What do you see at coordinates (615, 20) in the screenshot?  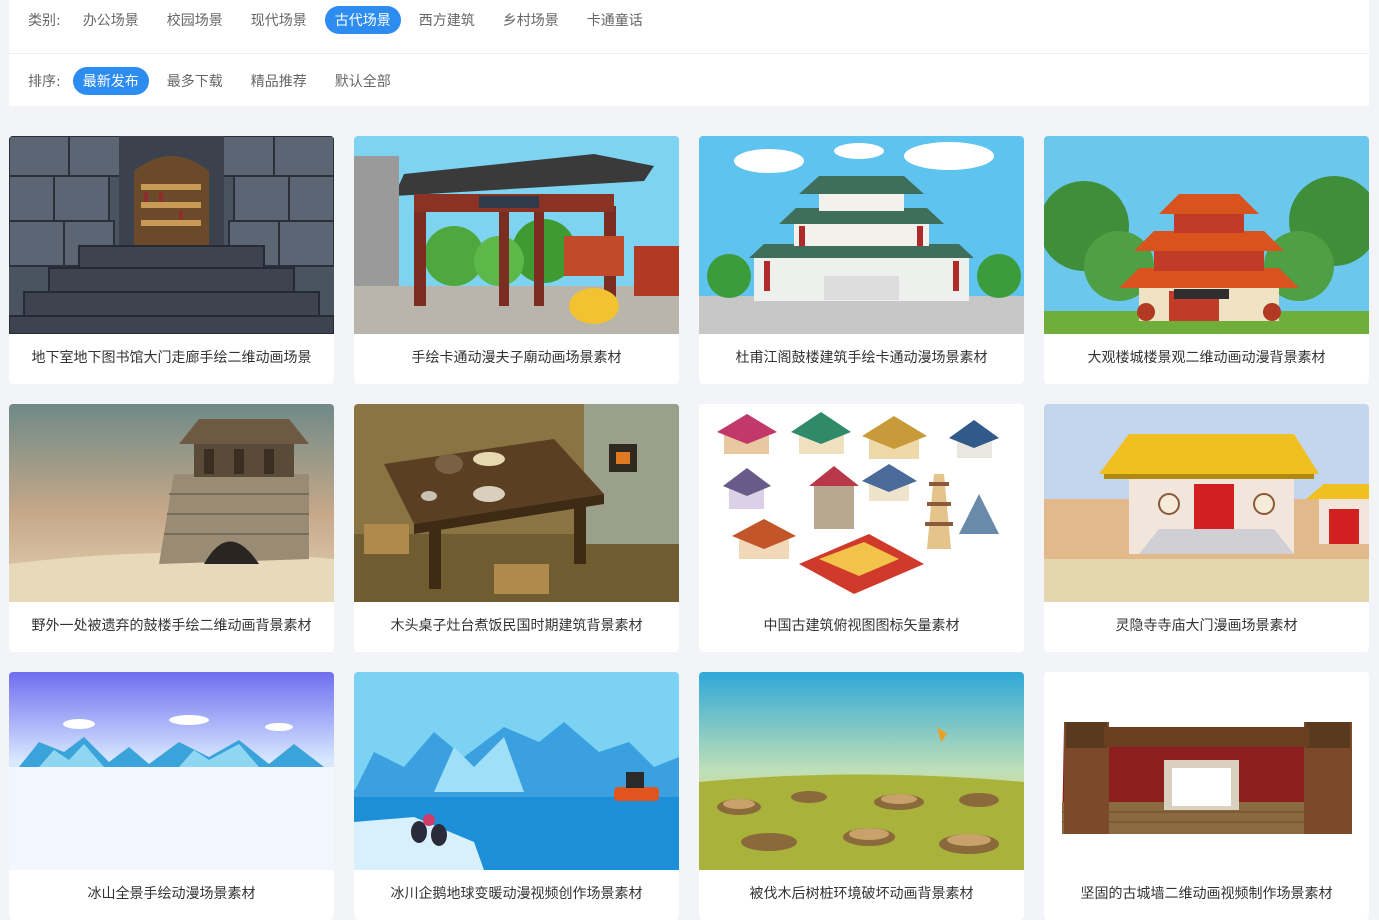 I see `category-chip-cartoon: 卡通童话` at bounding box center [615, 20].